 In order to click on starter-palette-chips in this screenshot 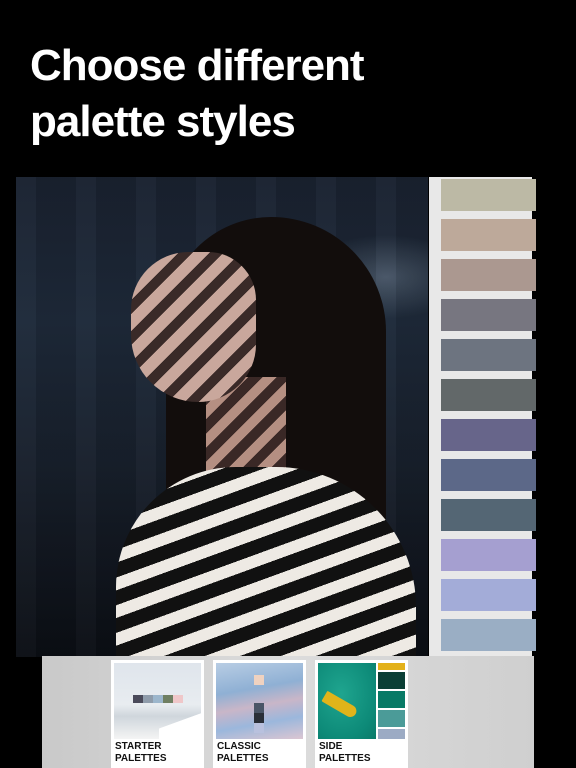, I will do `click(158, 699)`.